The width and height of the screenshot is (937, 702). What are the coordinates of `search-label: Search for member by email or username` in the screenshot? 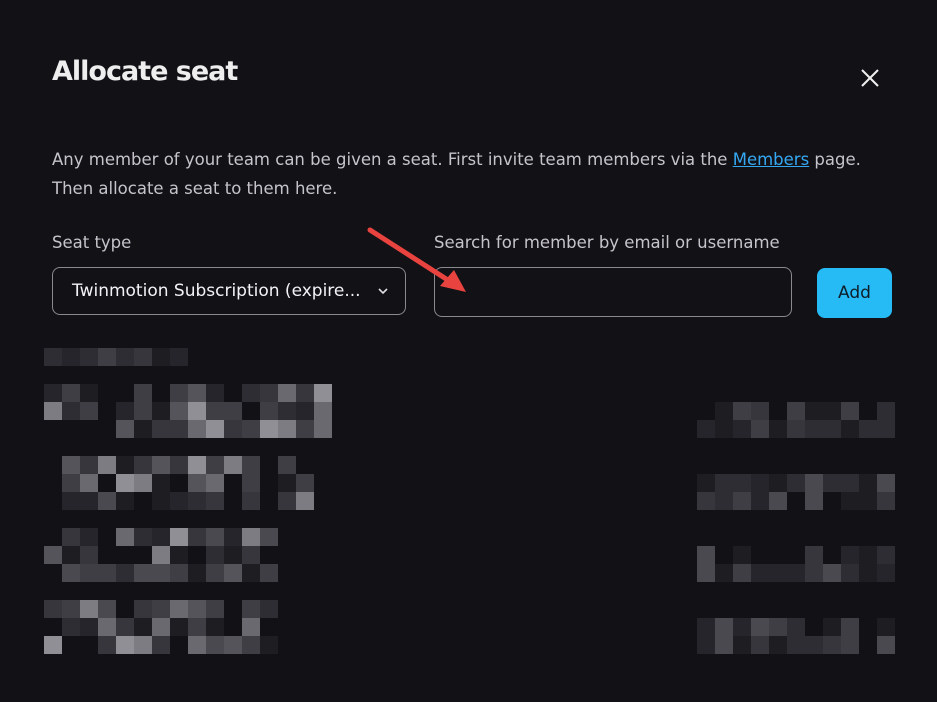 It's located at (607, 242).